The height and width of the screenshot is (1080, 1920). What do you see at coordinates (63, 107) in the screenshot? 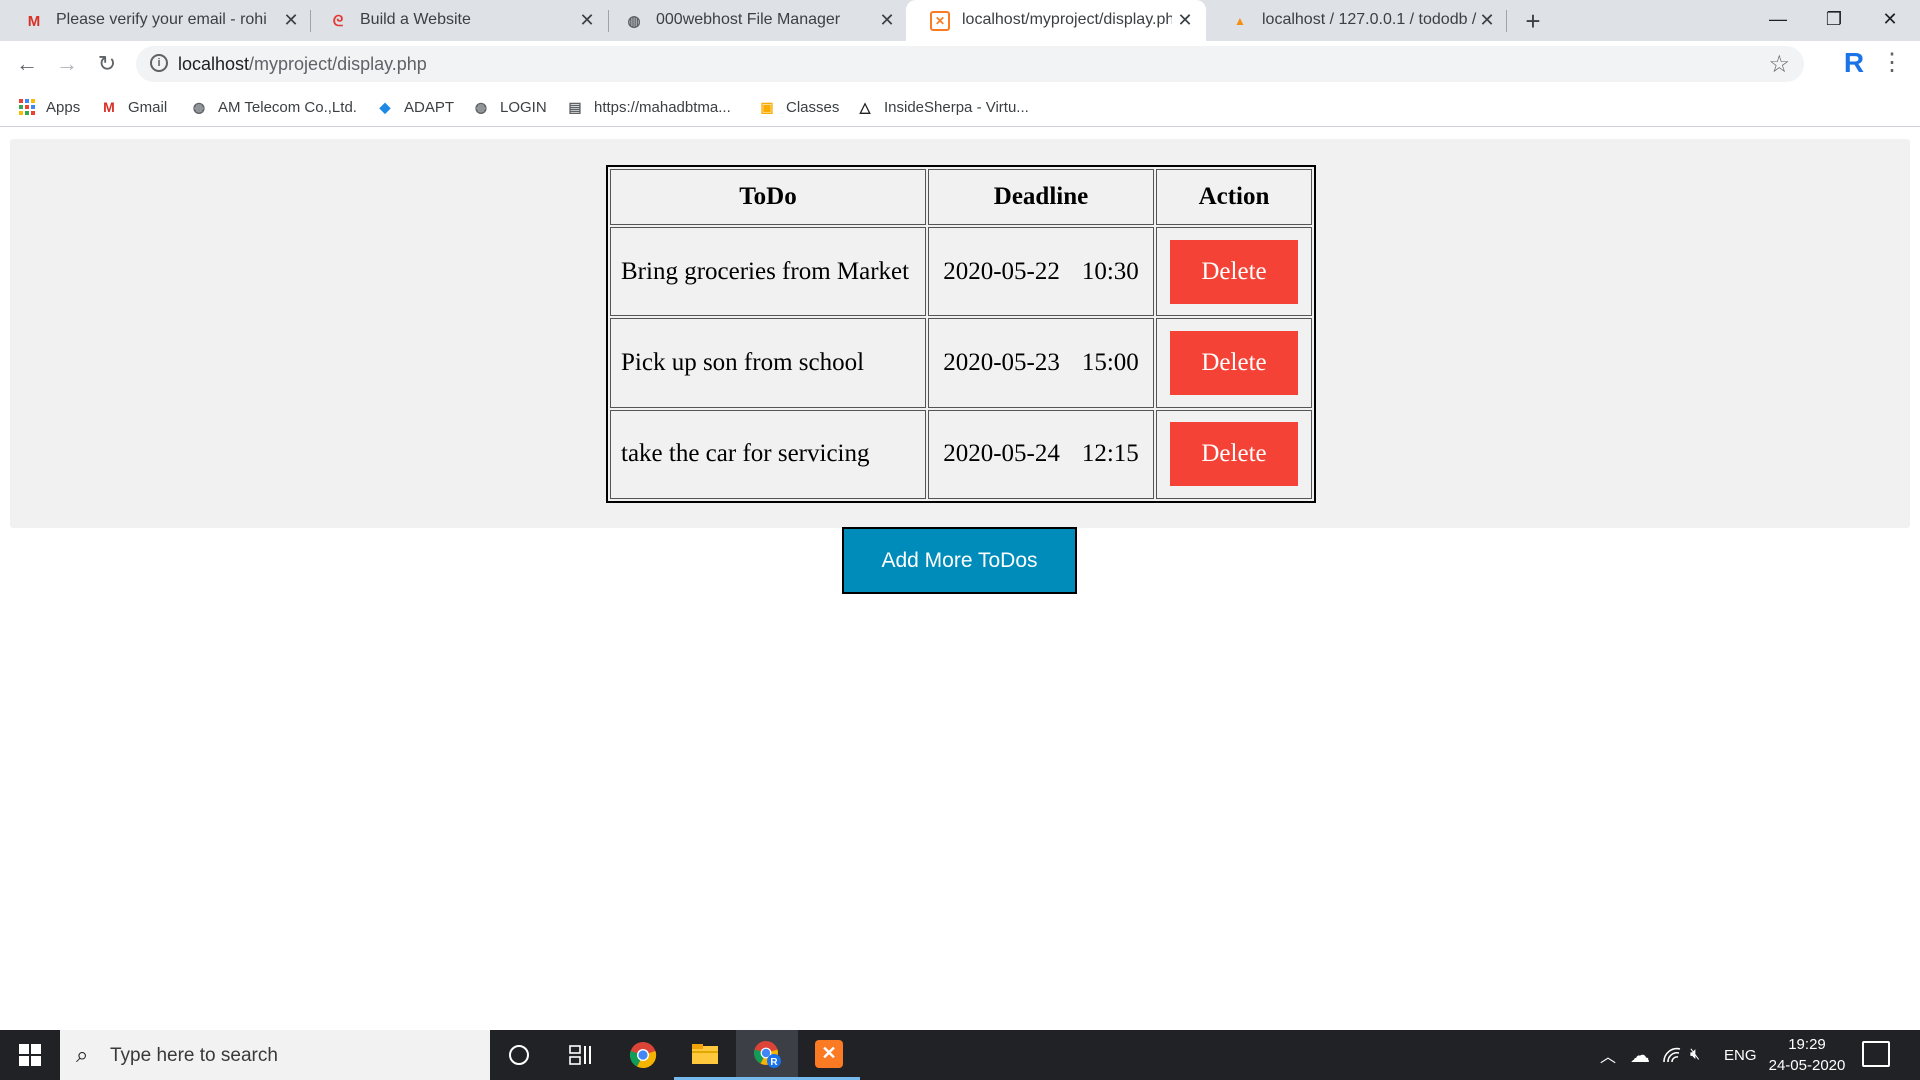
I see `bookmark-label: Apps` at bounding box center [63, 107].